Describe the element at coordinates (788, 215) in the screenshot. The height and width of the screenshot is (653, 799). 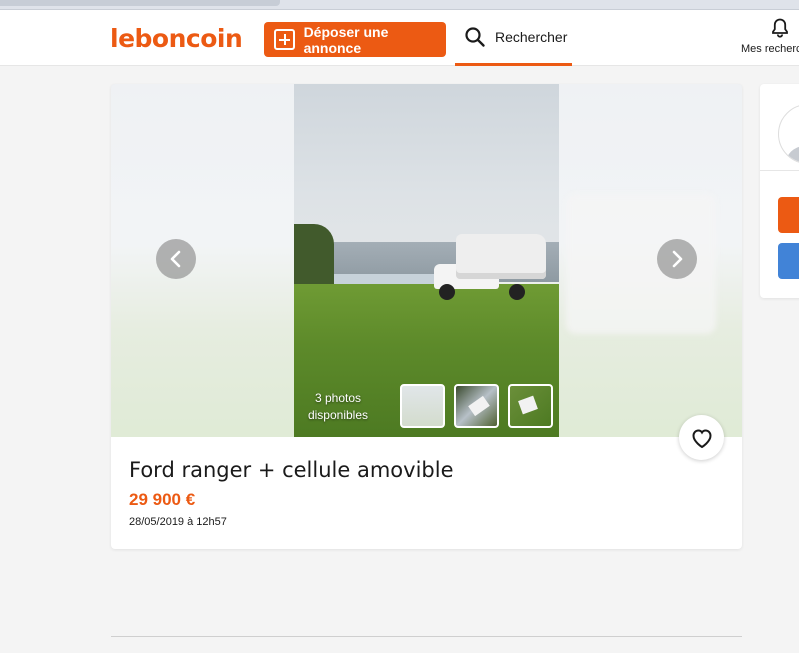
I see `contact-button` at that location.